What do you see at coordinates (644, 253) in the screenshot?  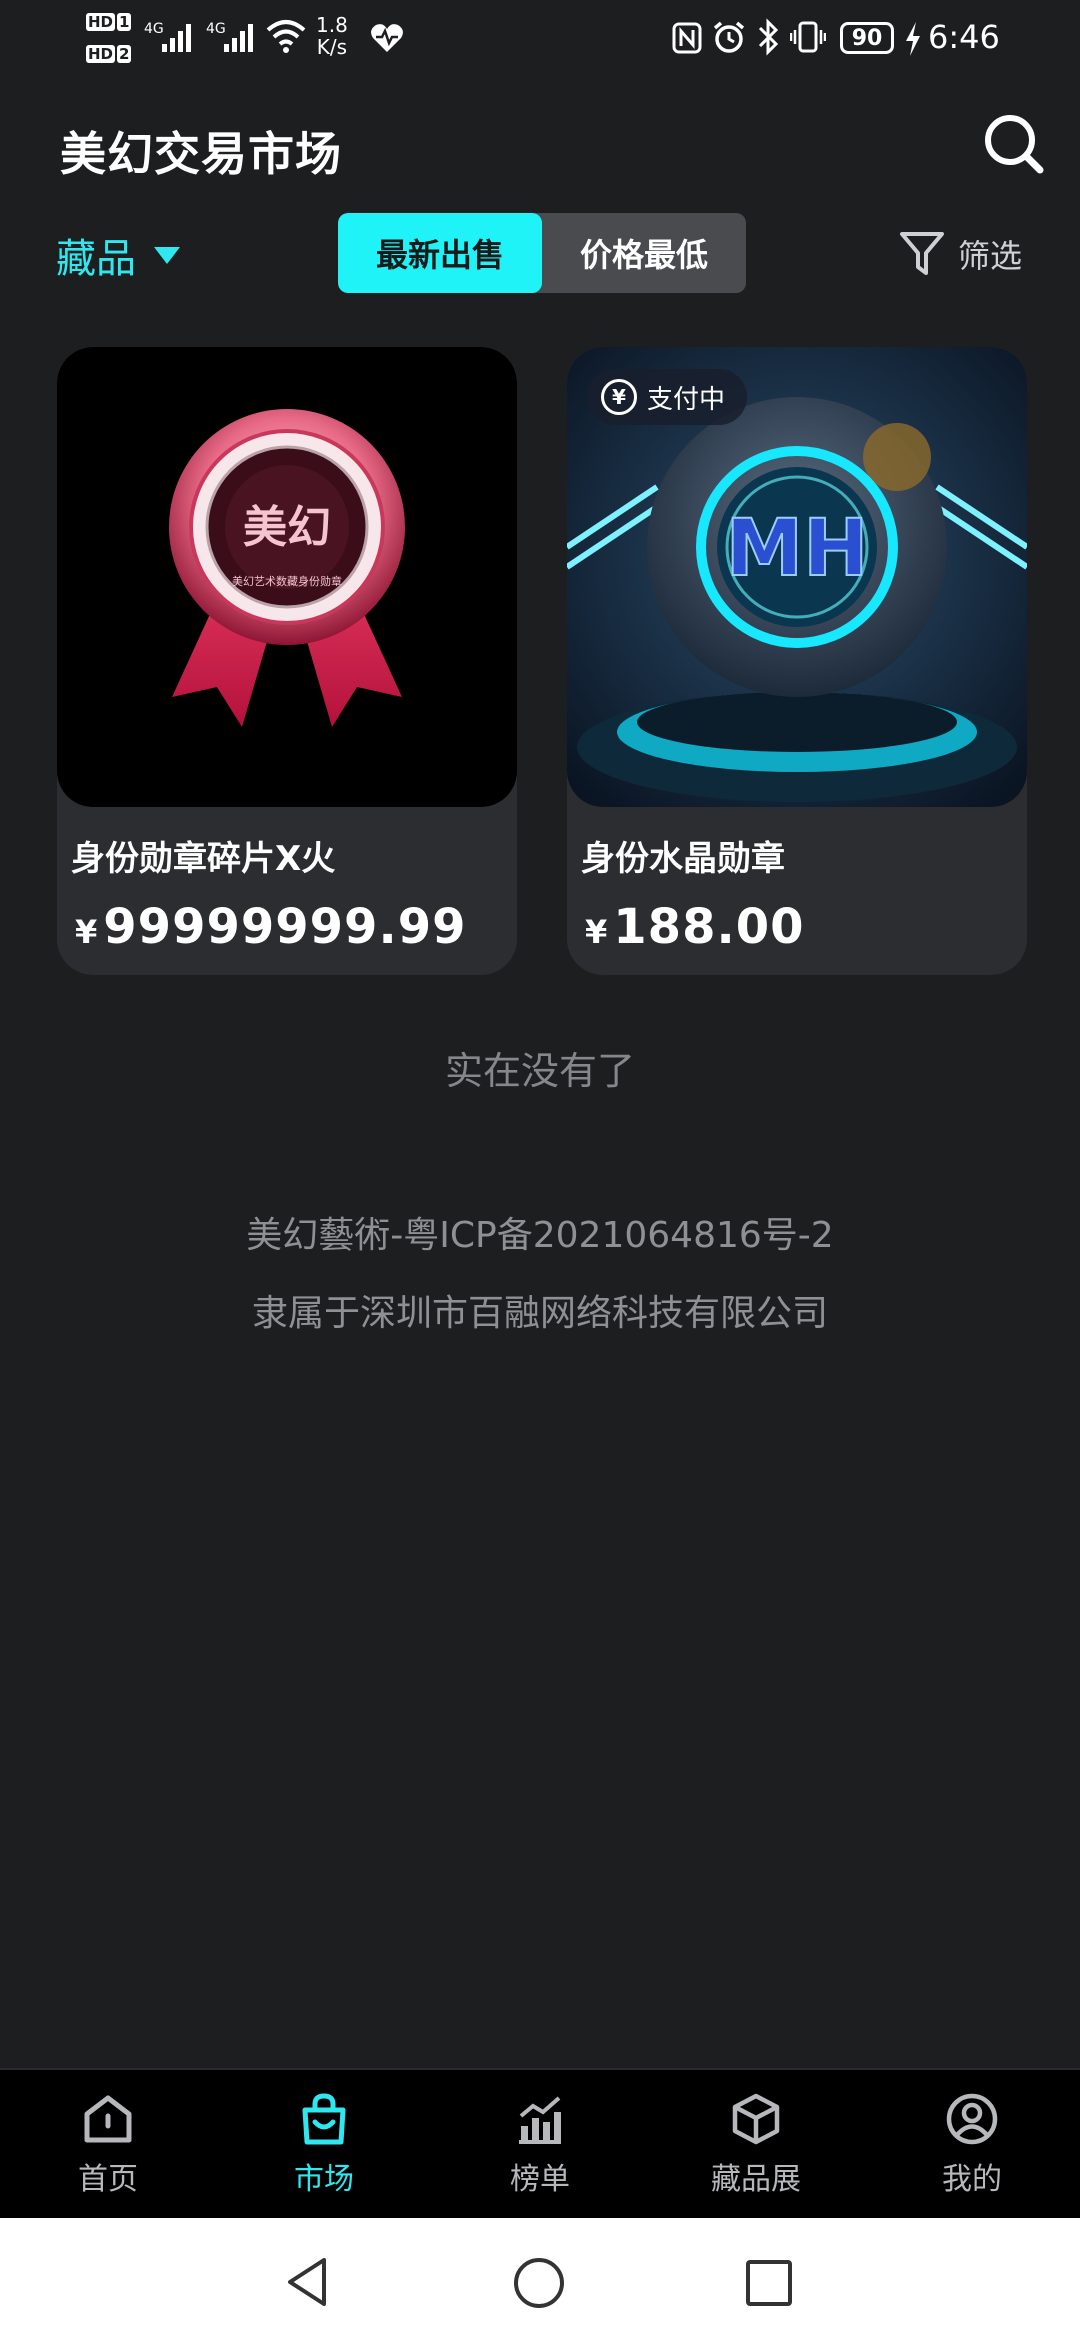 I see `tab-lowest-price: 价格最低` at bounding box center [644, 253].